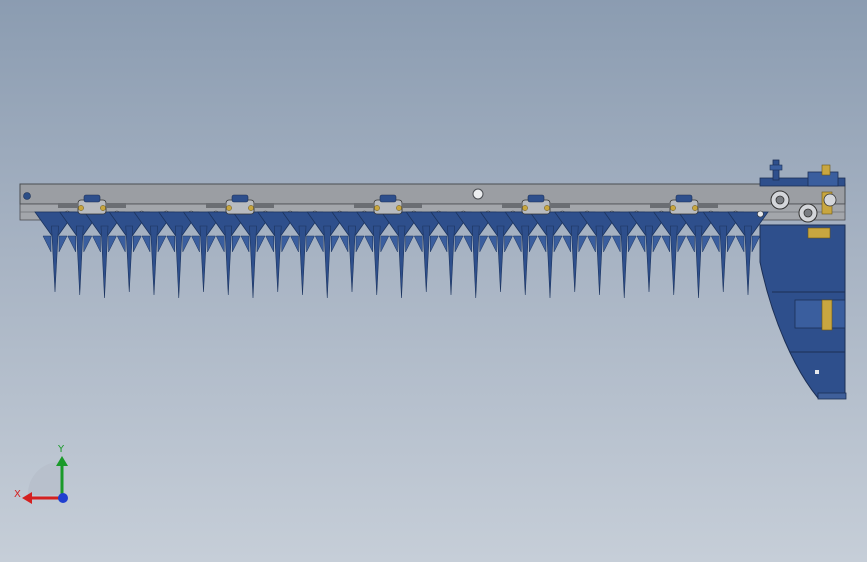 The width and height of the screenshot is (867, 562). I want to click on x-axis-label: X, so click(17, 494).